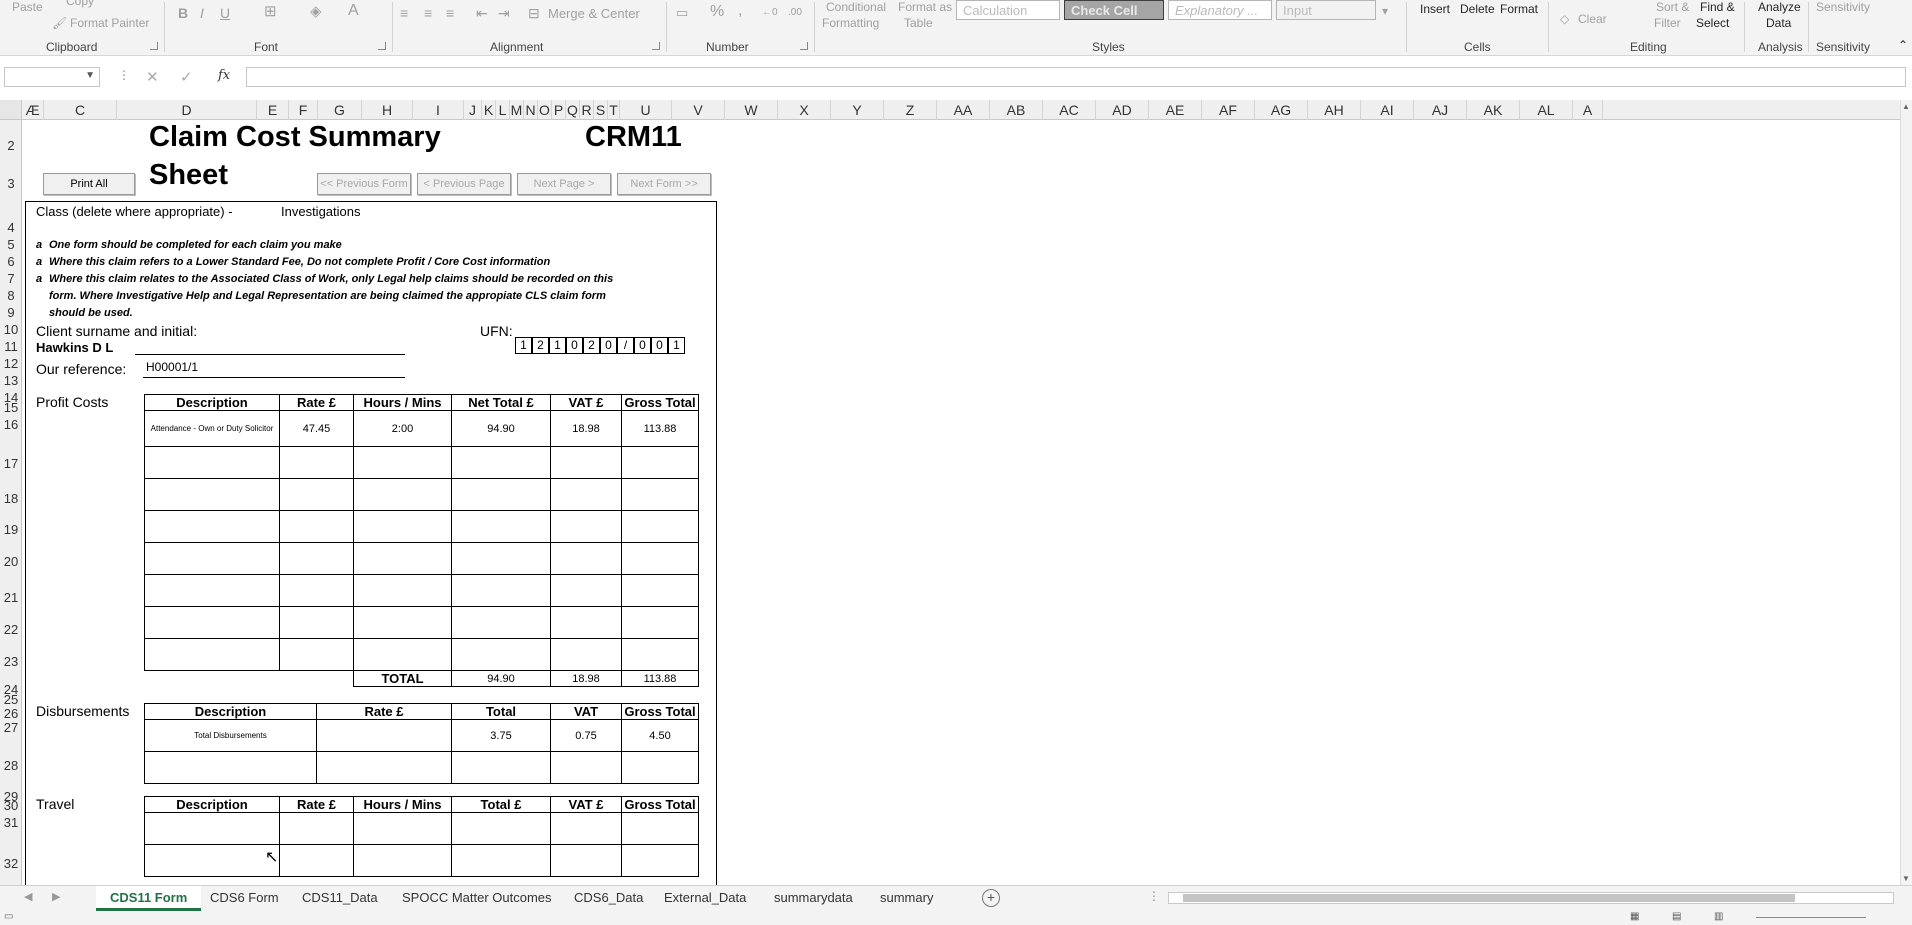 This screenshot has width=1912, height=925. What do you see at coordinates (202, 13) in the screenshot?
I see `italic-button: I` at bounding box center [202, 13].